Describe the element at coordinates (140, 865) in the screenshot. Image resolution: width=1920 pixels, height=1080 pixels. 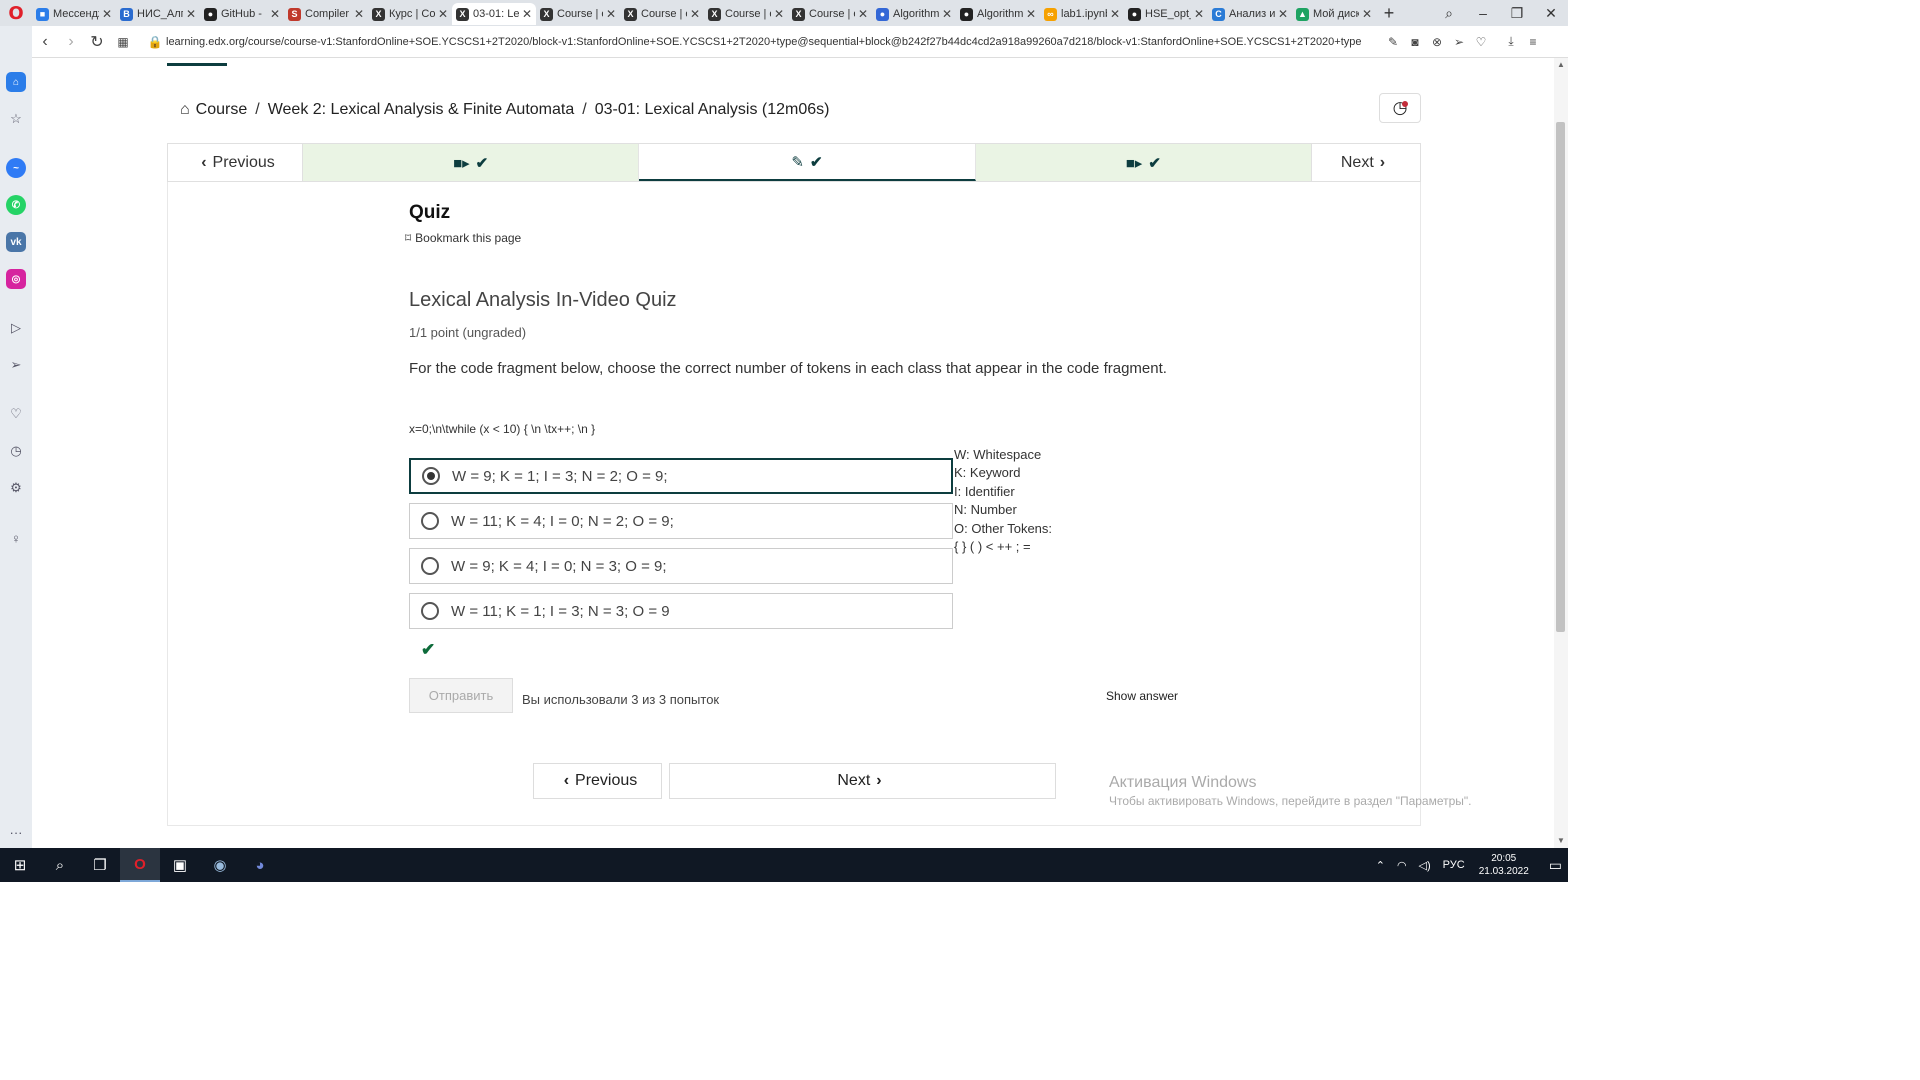
I see `opera-taskbar-icon: O` at that location.